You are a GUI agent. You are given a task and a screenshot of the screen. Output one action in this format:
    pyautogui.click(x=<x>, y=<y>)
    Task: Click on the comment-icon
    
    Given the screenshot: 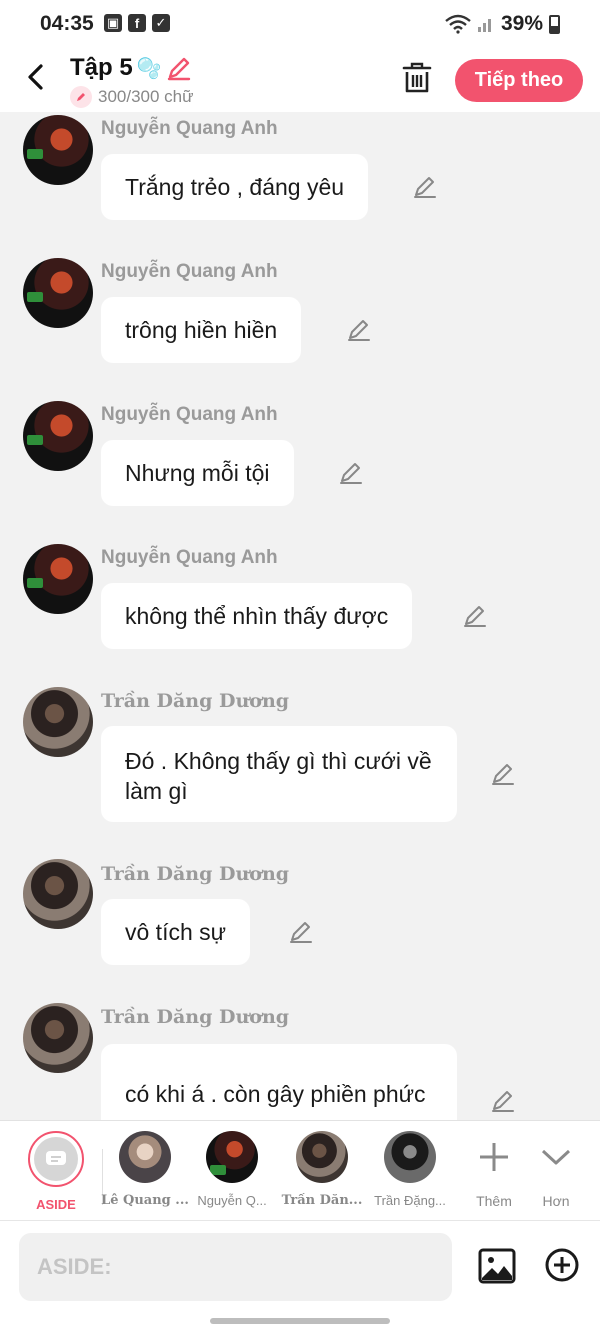 What is the action you would take?
    pyautogui.click(x=56, y=1159)
    